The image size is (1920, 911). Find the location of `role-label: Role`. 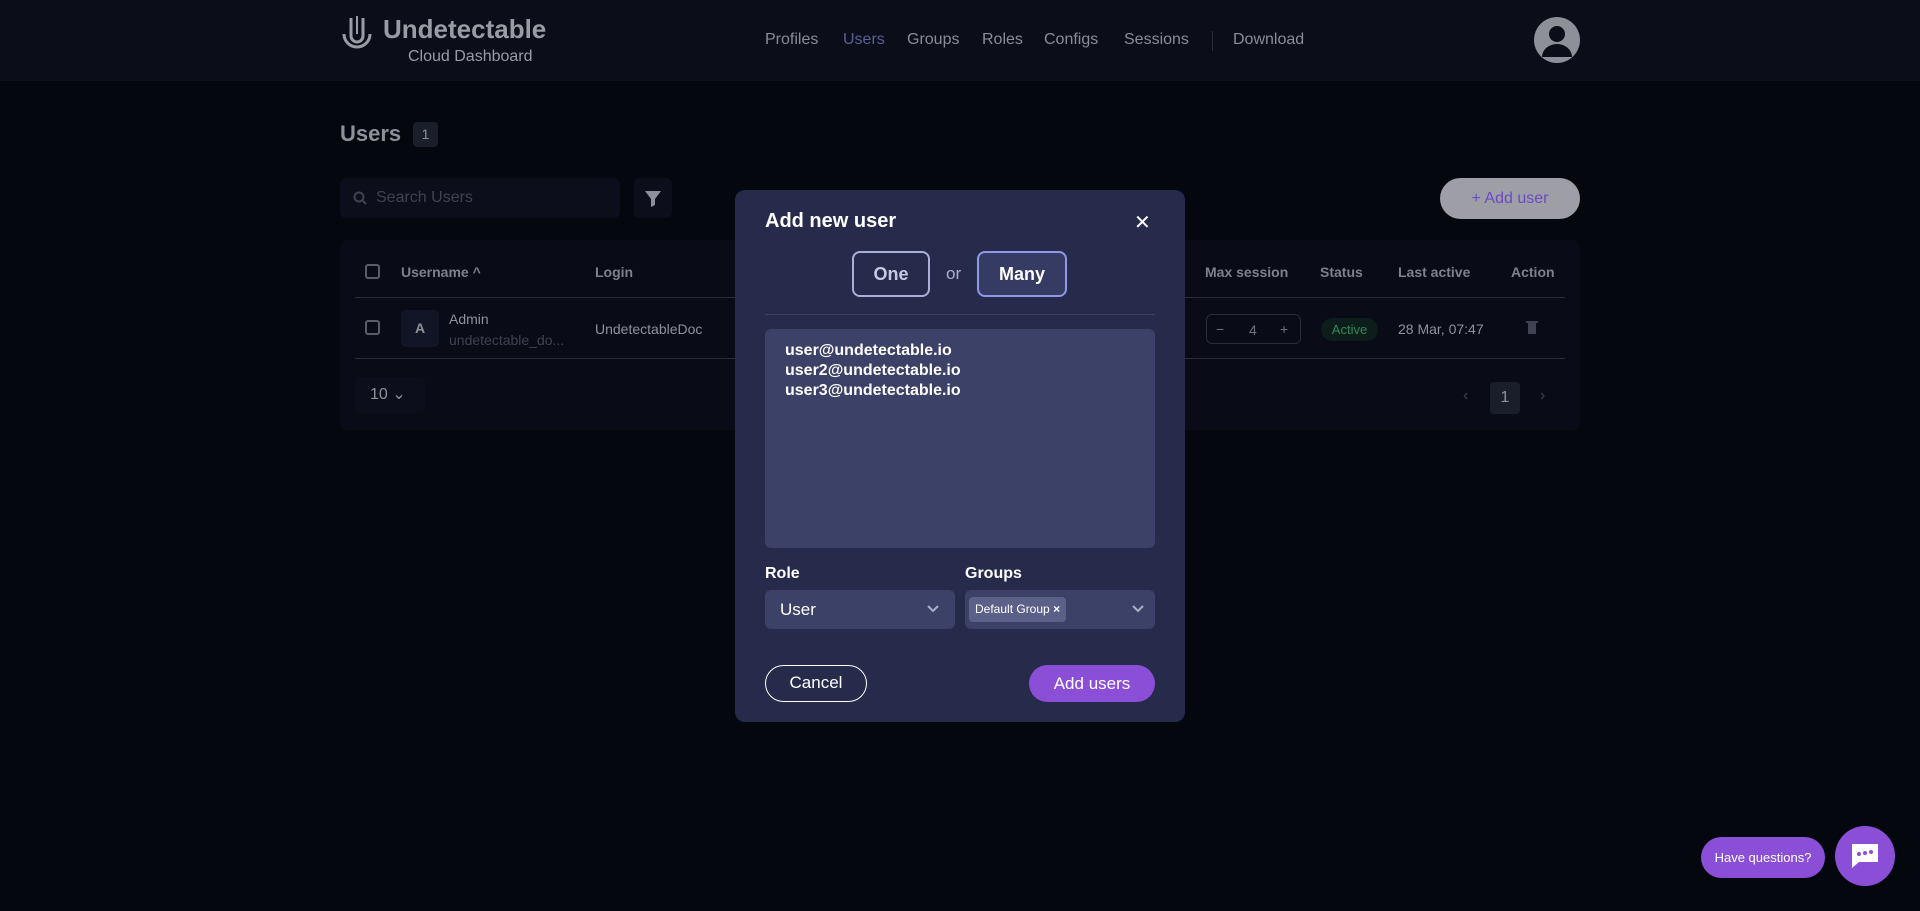

role-label: Role is located at coordinates (782, 573).